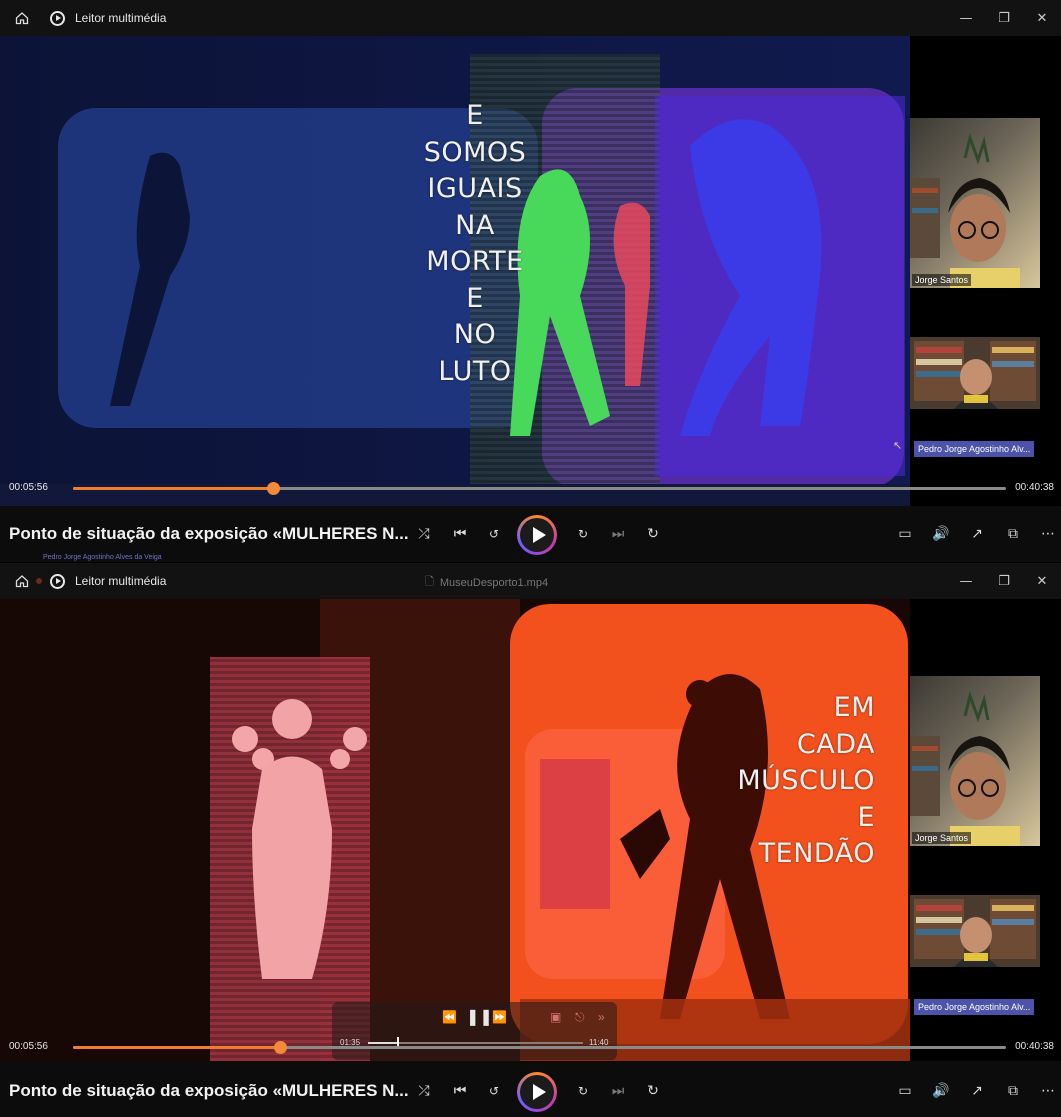  What do you see at coordinates (555, 1017) in the screenshot?
I see `picture-in-picture-icon: ▣` at bounding box center [555, 1017].